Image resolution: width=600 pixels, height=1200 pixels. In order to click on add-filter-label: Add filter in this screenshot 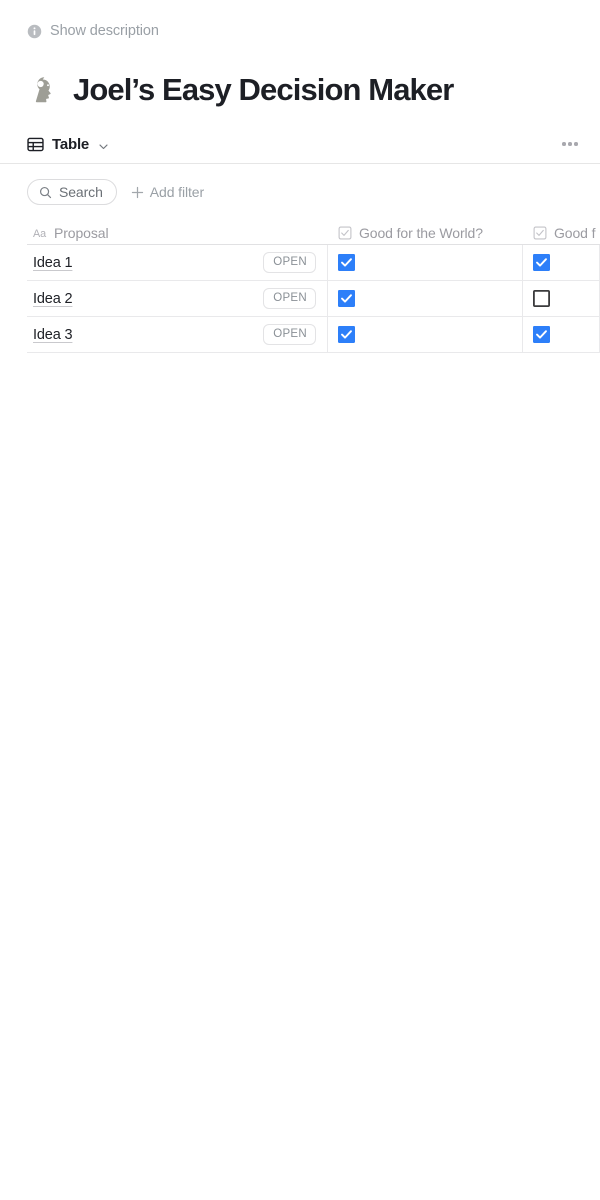, I will do `click(177, 192)`.